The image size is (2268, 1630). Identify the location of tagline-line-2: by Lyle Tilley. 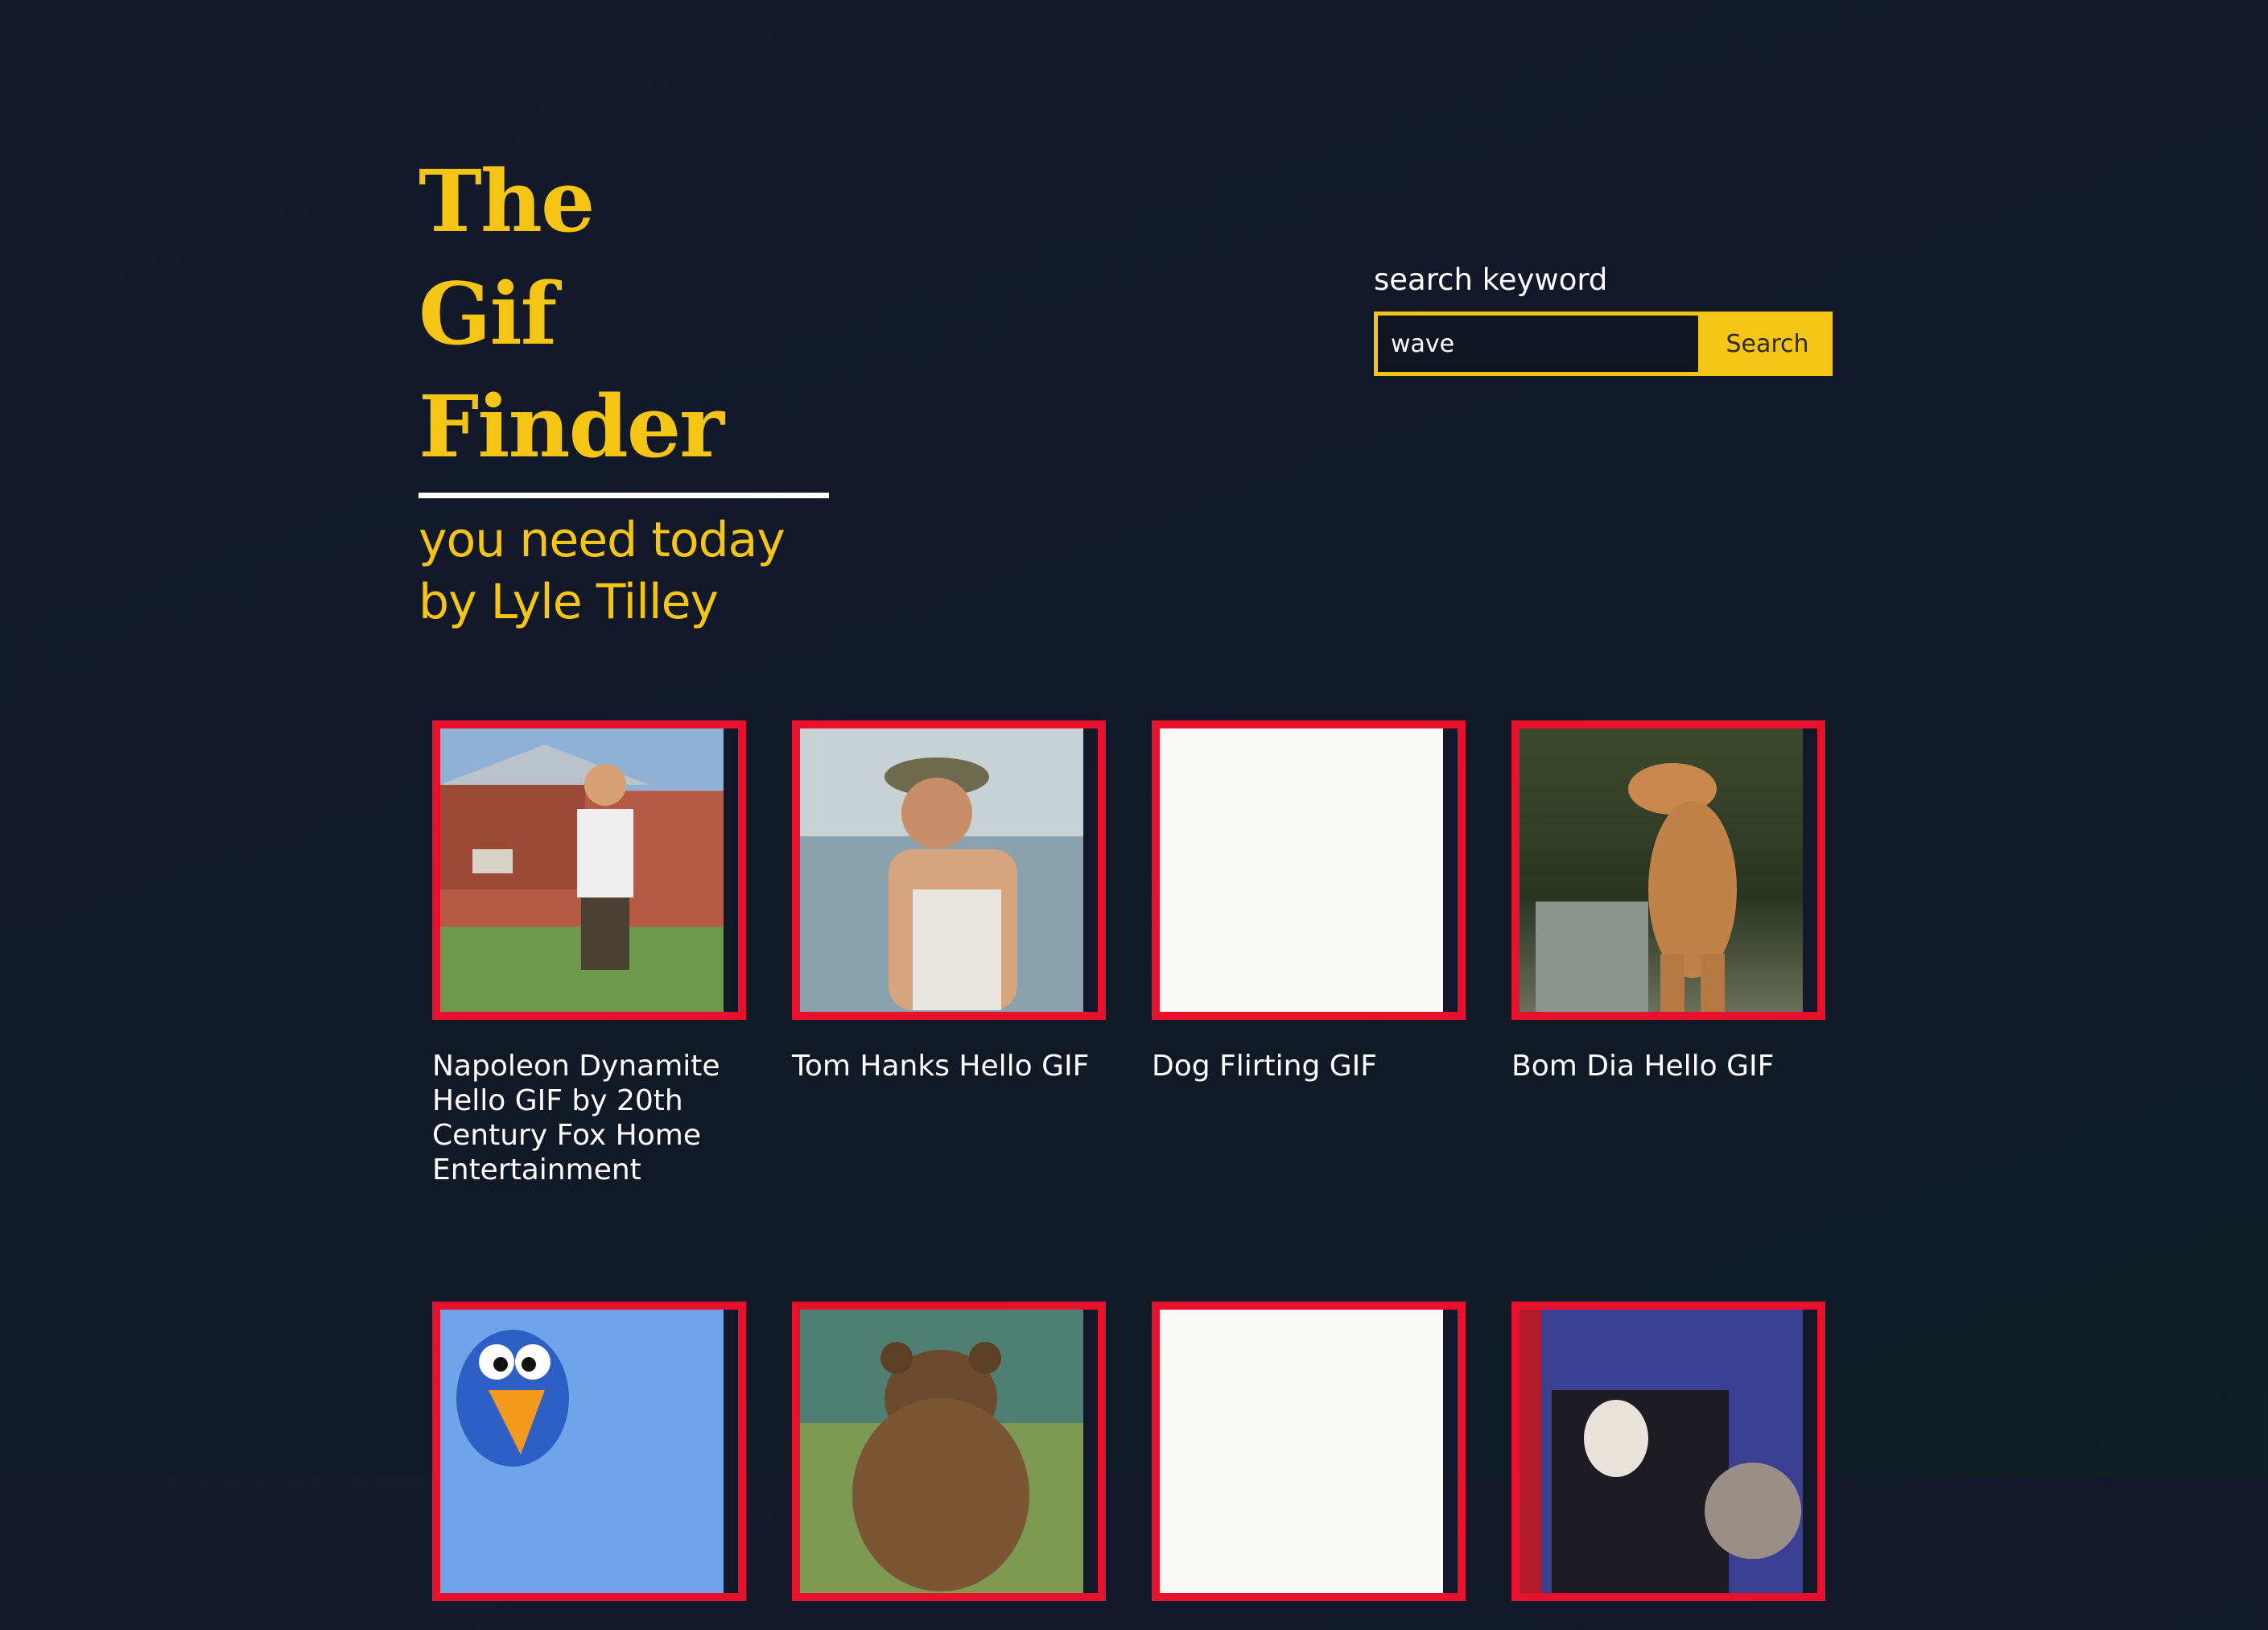
(569, 602).